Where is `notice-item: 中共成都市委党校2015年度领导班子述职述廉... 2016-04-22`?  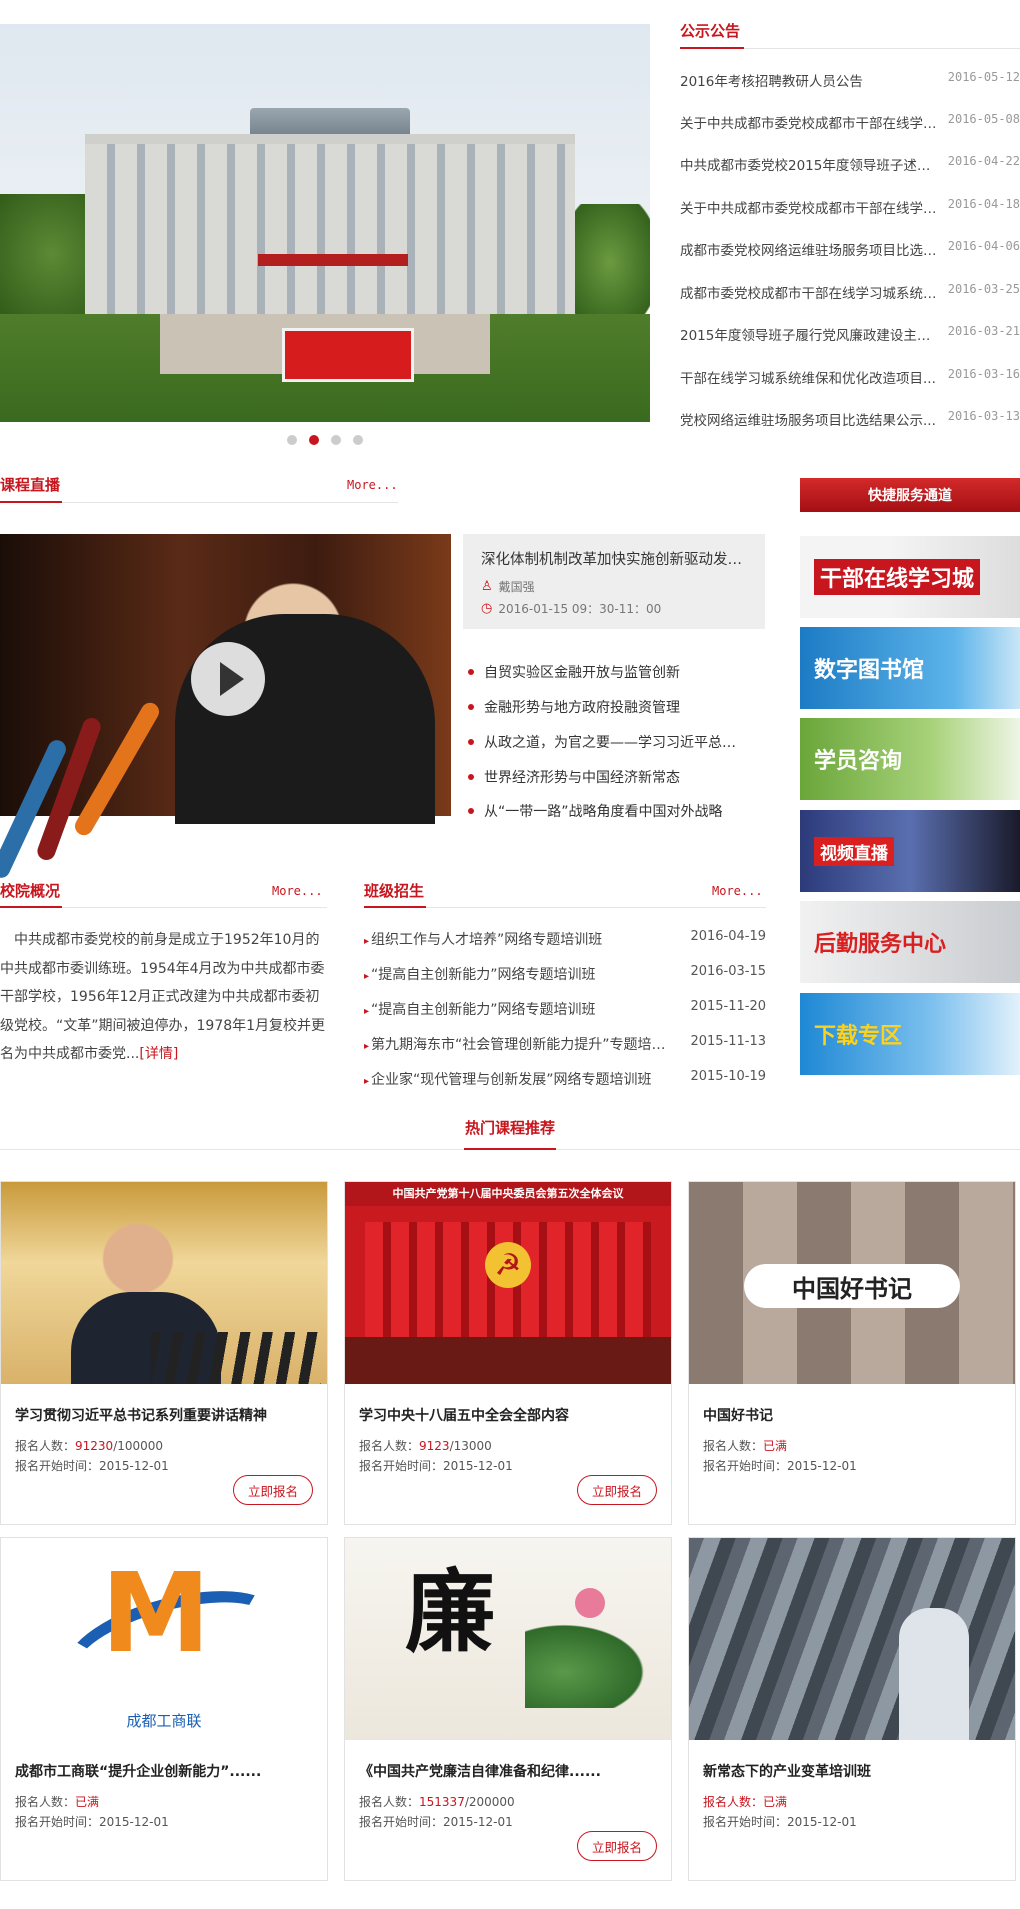
notice-item: 中共成都市委党校2015年度领导班子述职述廉... 2016-04-22 is located at coordinates (850, 164).